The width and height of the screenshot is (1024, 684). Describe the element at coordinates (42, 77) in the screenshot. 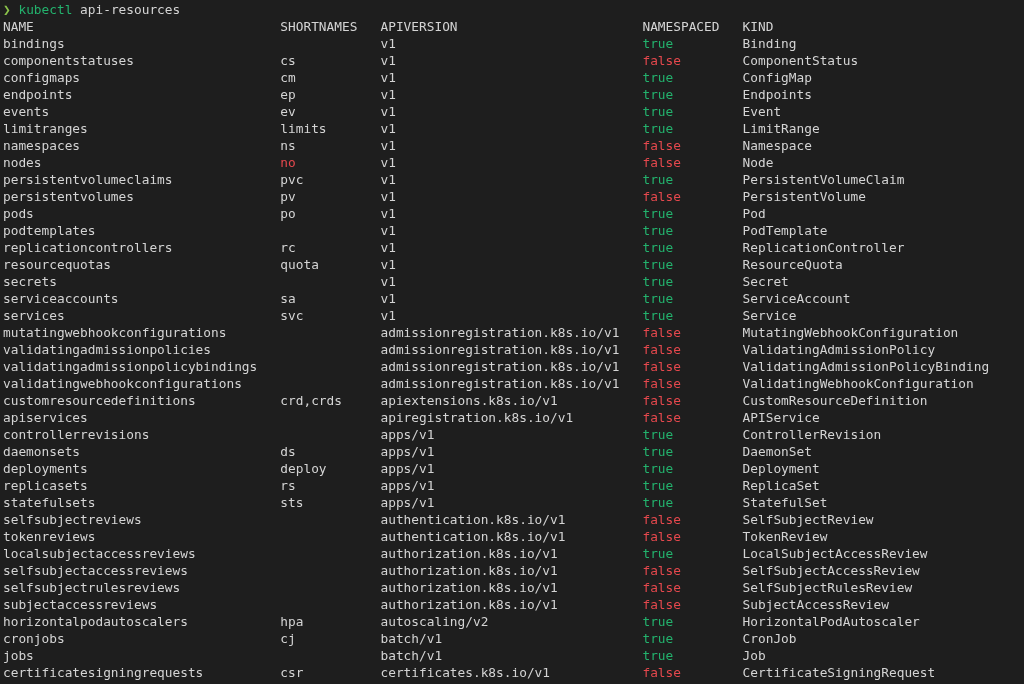

I see `table-cell: configmaps` at that location.